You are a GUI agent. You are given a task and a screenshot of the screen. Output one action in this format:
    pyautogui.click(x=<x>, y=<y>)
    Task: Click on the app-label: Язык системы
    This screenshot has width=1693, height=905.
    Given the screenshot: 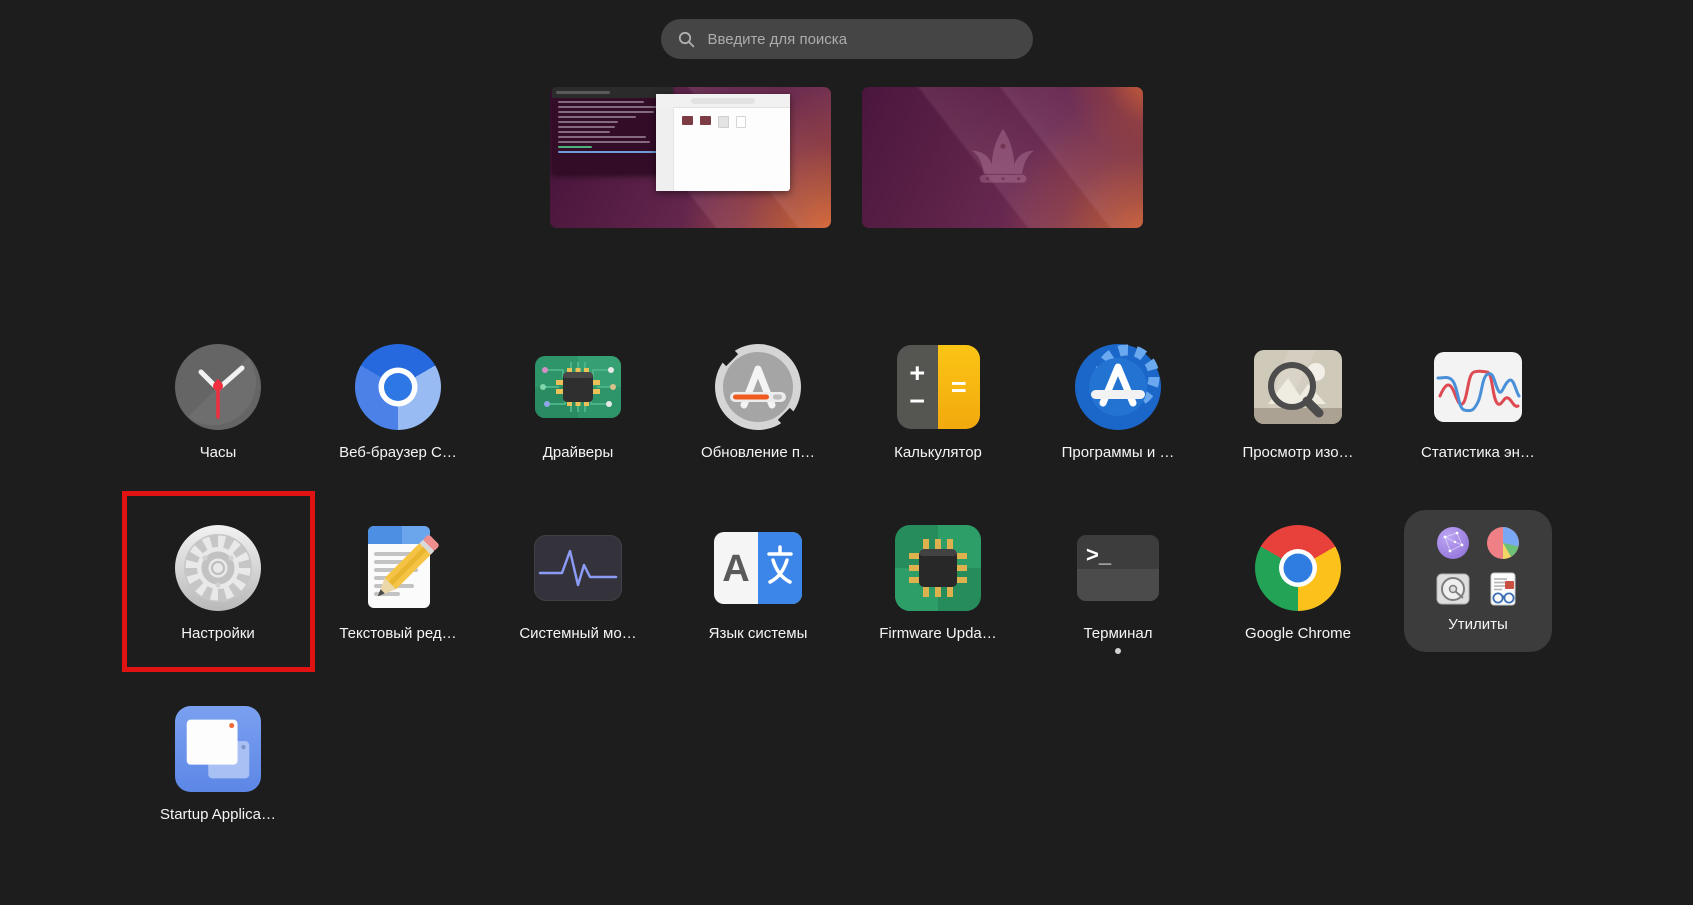 What is the action you would take?
    pyautogui.click(x=758, y=633)
    